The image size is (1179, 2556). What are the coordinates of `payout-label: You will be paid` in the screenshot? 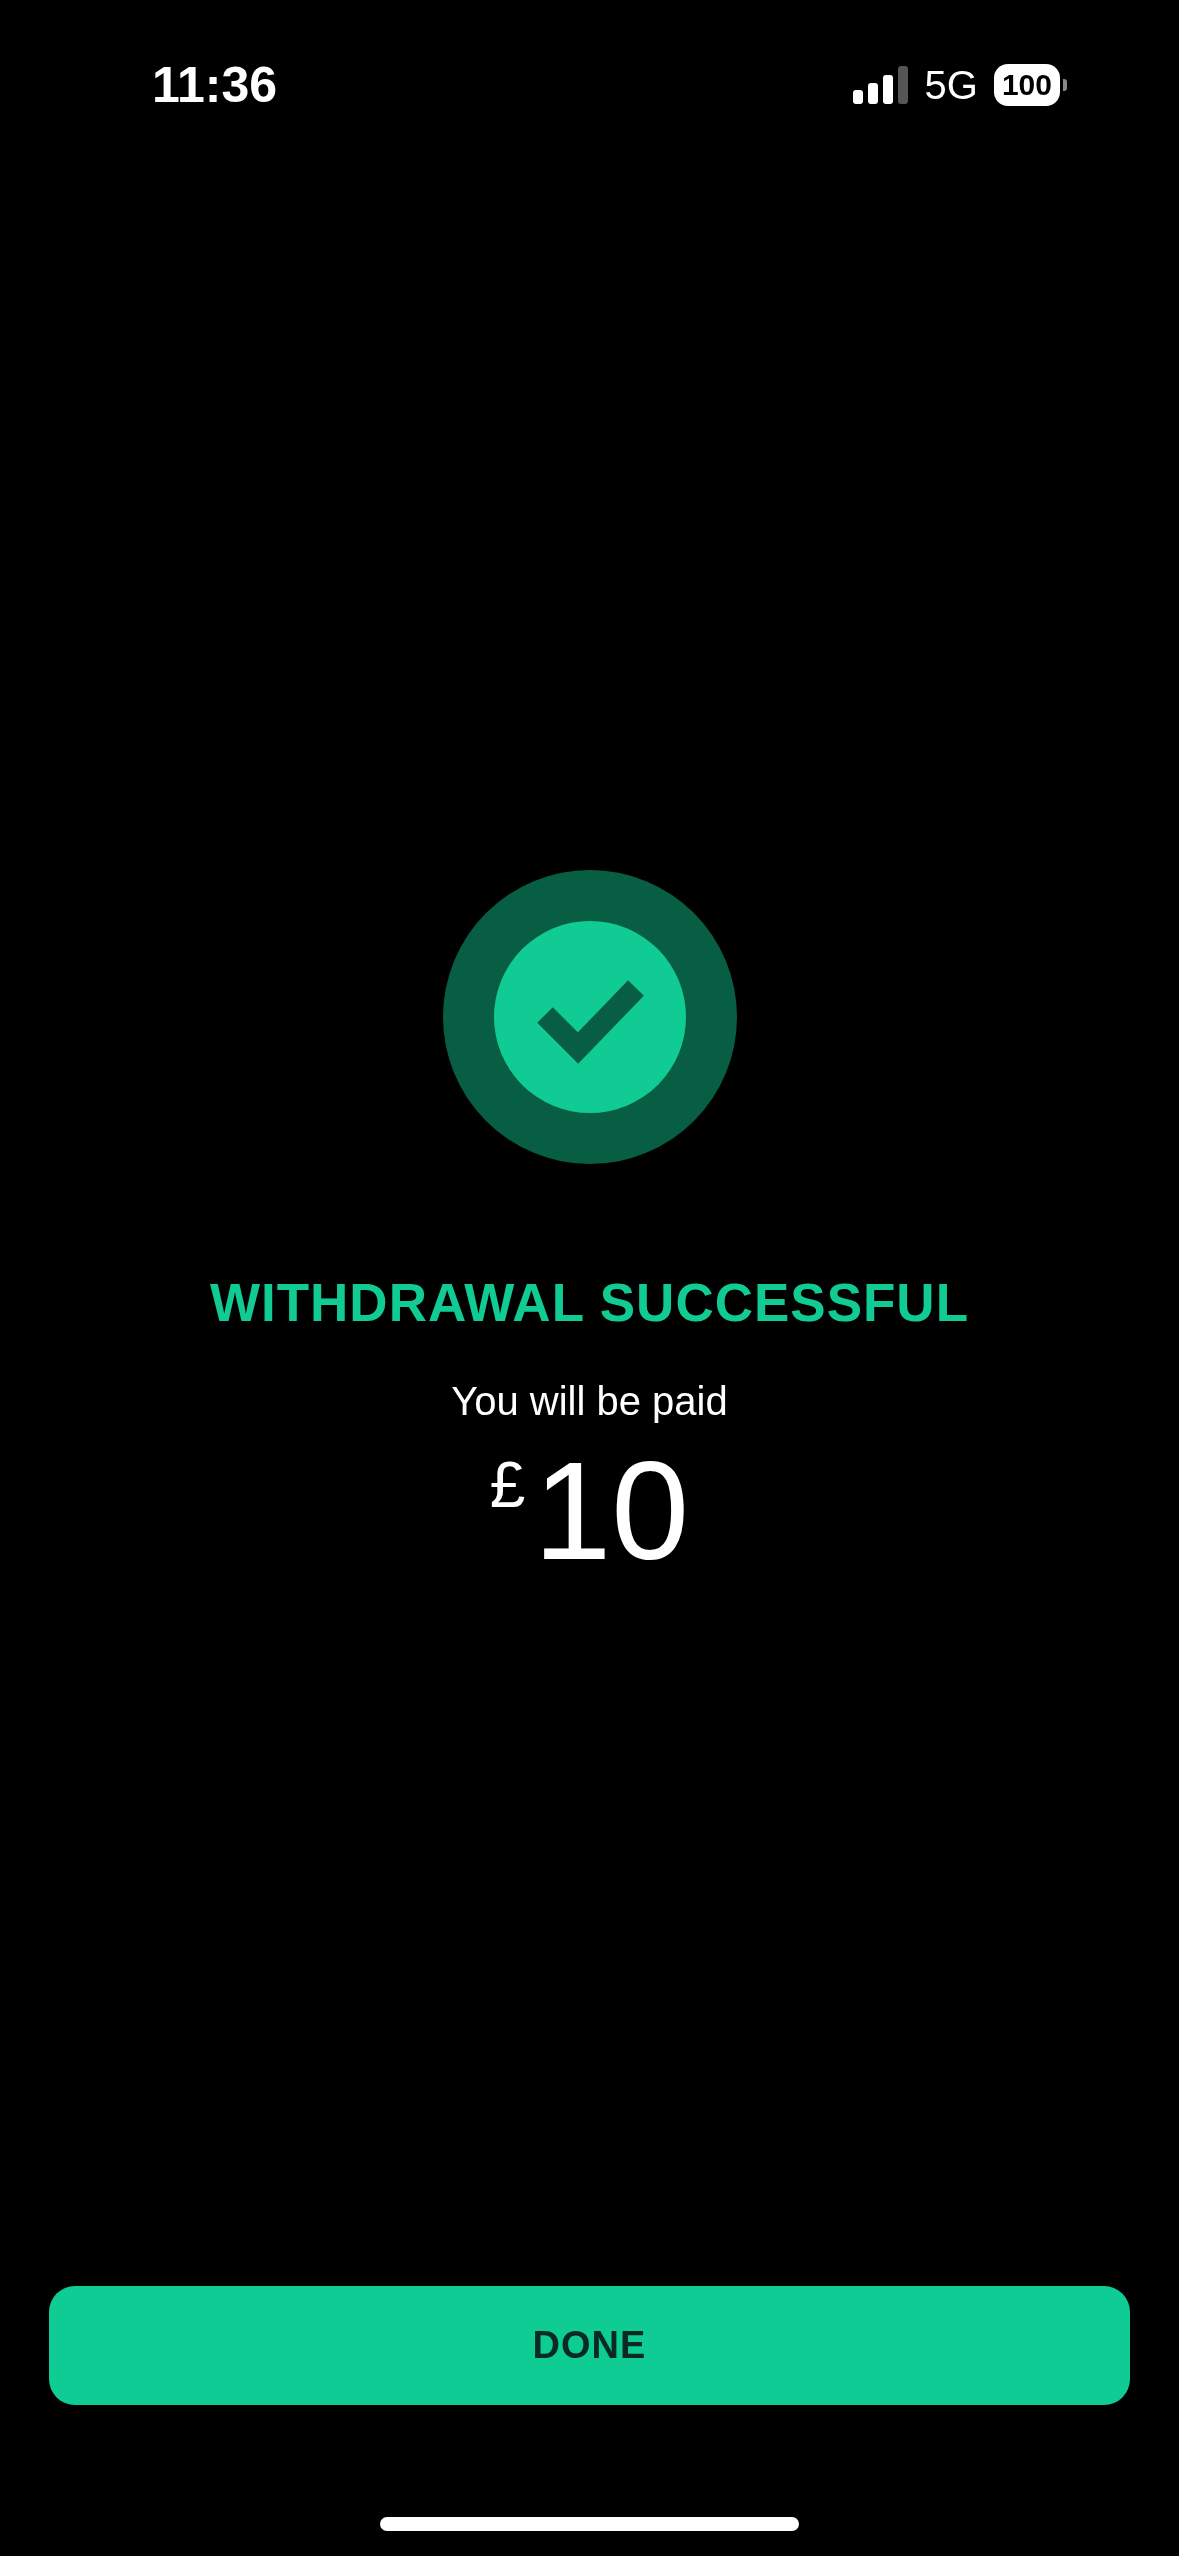 It's located at (589, 1401).